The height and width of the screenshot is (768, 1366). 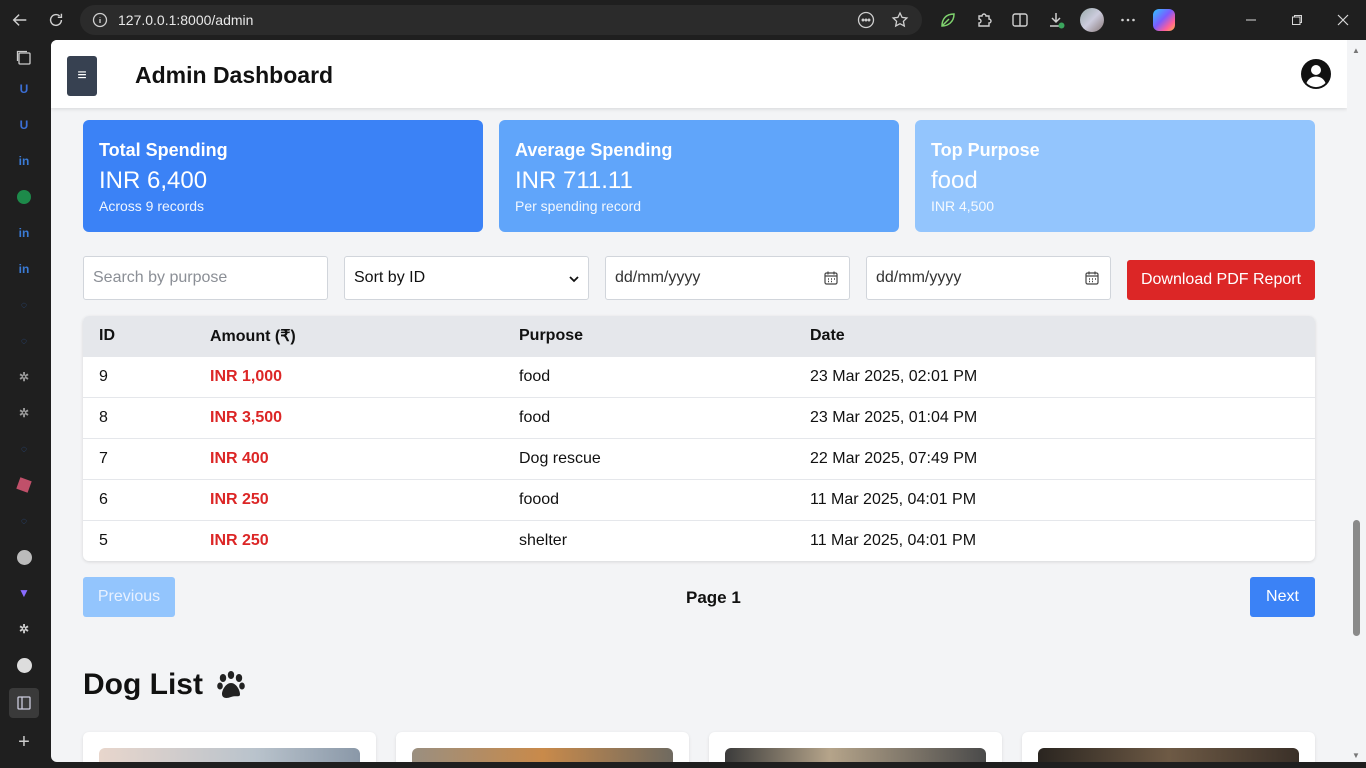 I want to click on vite-icon: ▼, so click(x=24, y=593).